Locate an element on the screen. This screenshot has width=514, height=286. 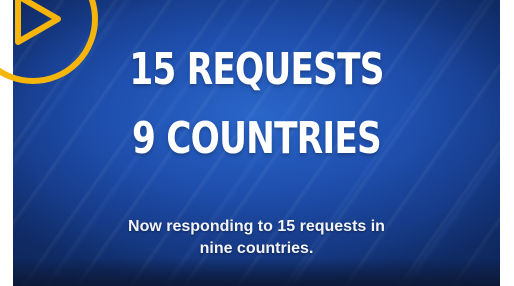
video-bottom-gradient is located at coordinates (256, 272).